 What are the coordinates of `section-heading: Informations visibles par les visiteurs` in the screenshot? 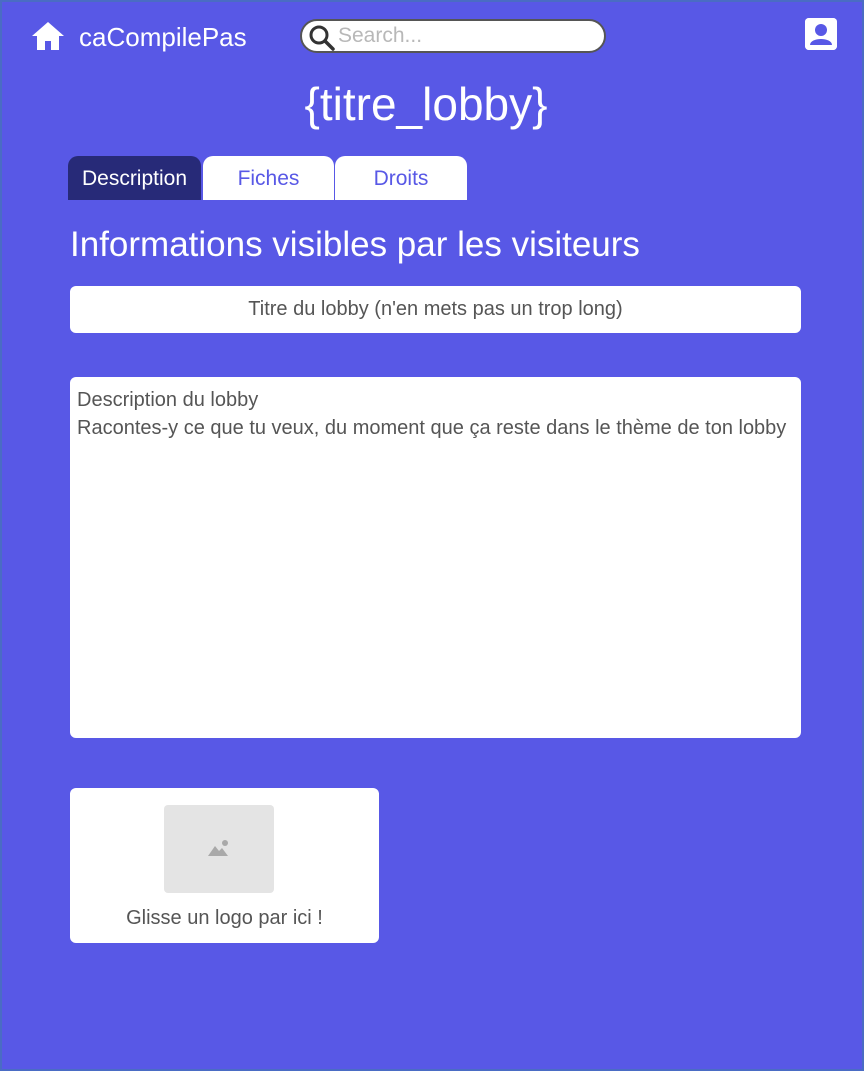 It's located at (355, 244).